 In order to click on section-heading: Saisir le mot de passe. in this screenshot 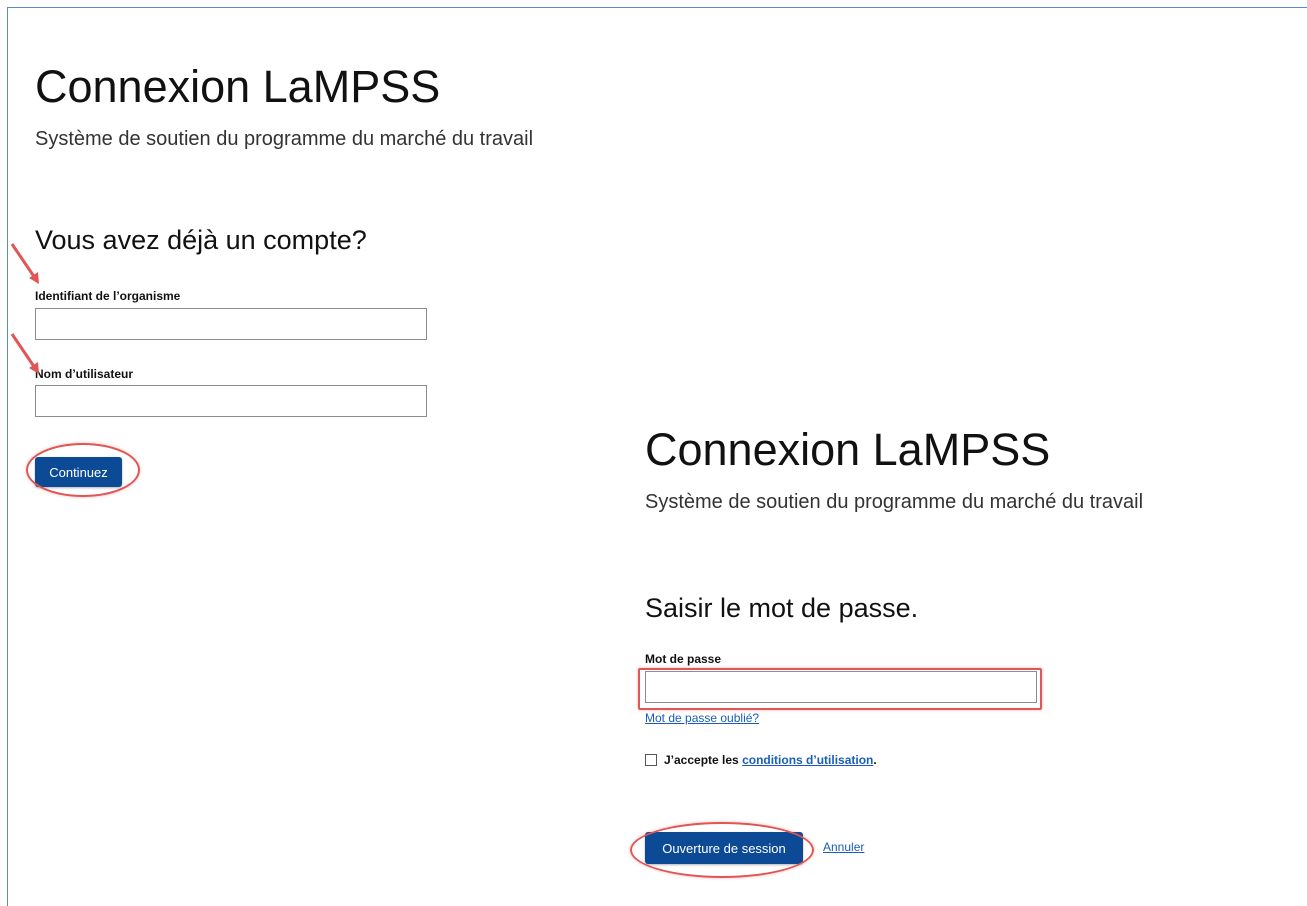, I will do `click(782, 608)`.